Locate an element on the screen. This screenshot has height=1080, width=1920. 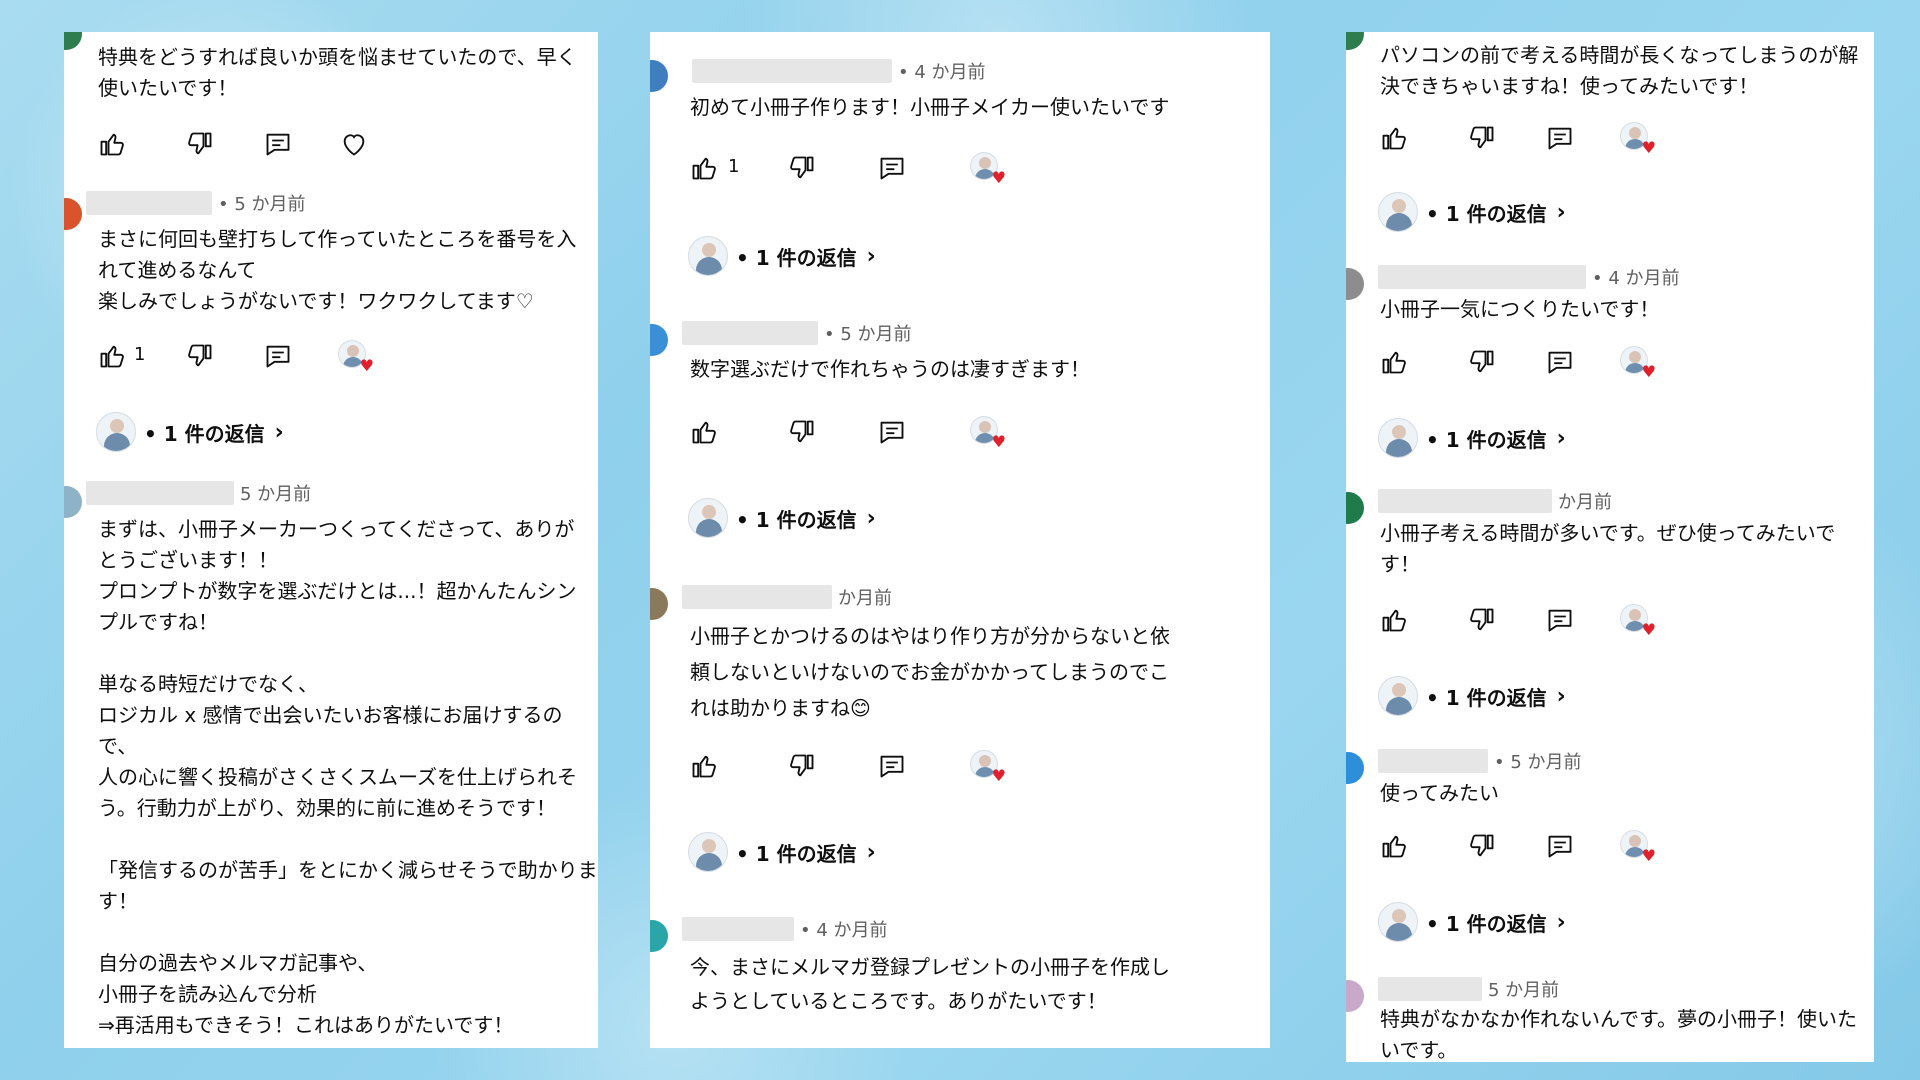
chevron-right-icon: › is located at coordinates (1561, 438).